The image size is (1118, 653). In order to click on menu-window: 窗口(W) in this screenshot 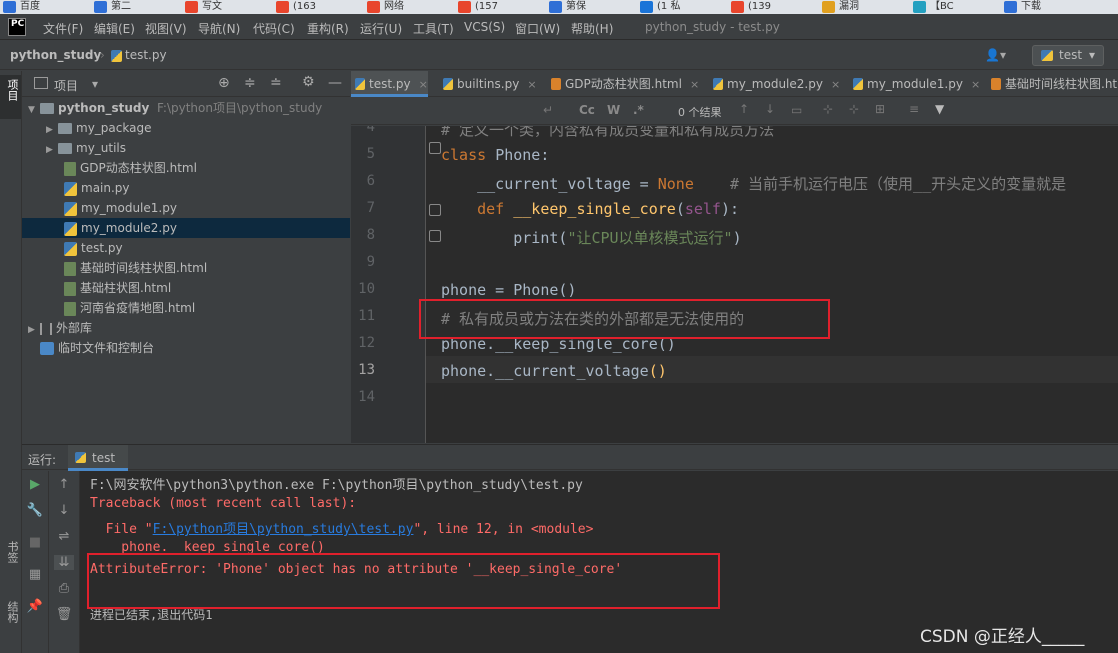, I will do `click(537, 28)`.